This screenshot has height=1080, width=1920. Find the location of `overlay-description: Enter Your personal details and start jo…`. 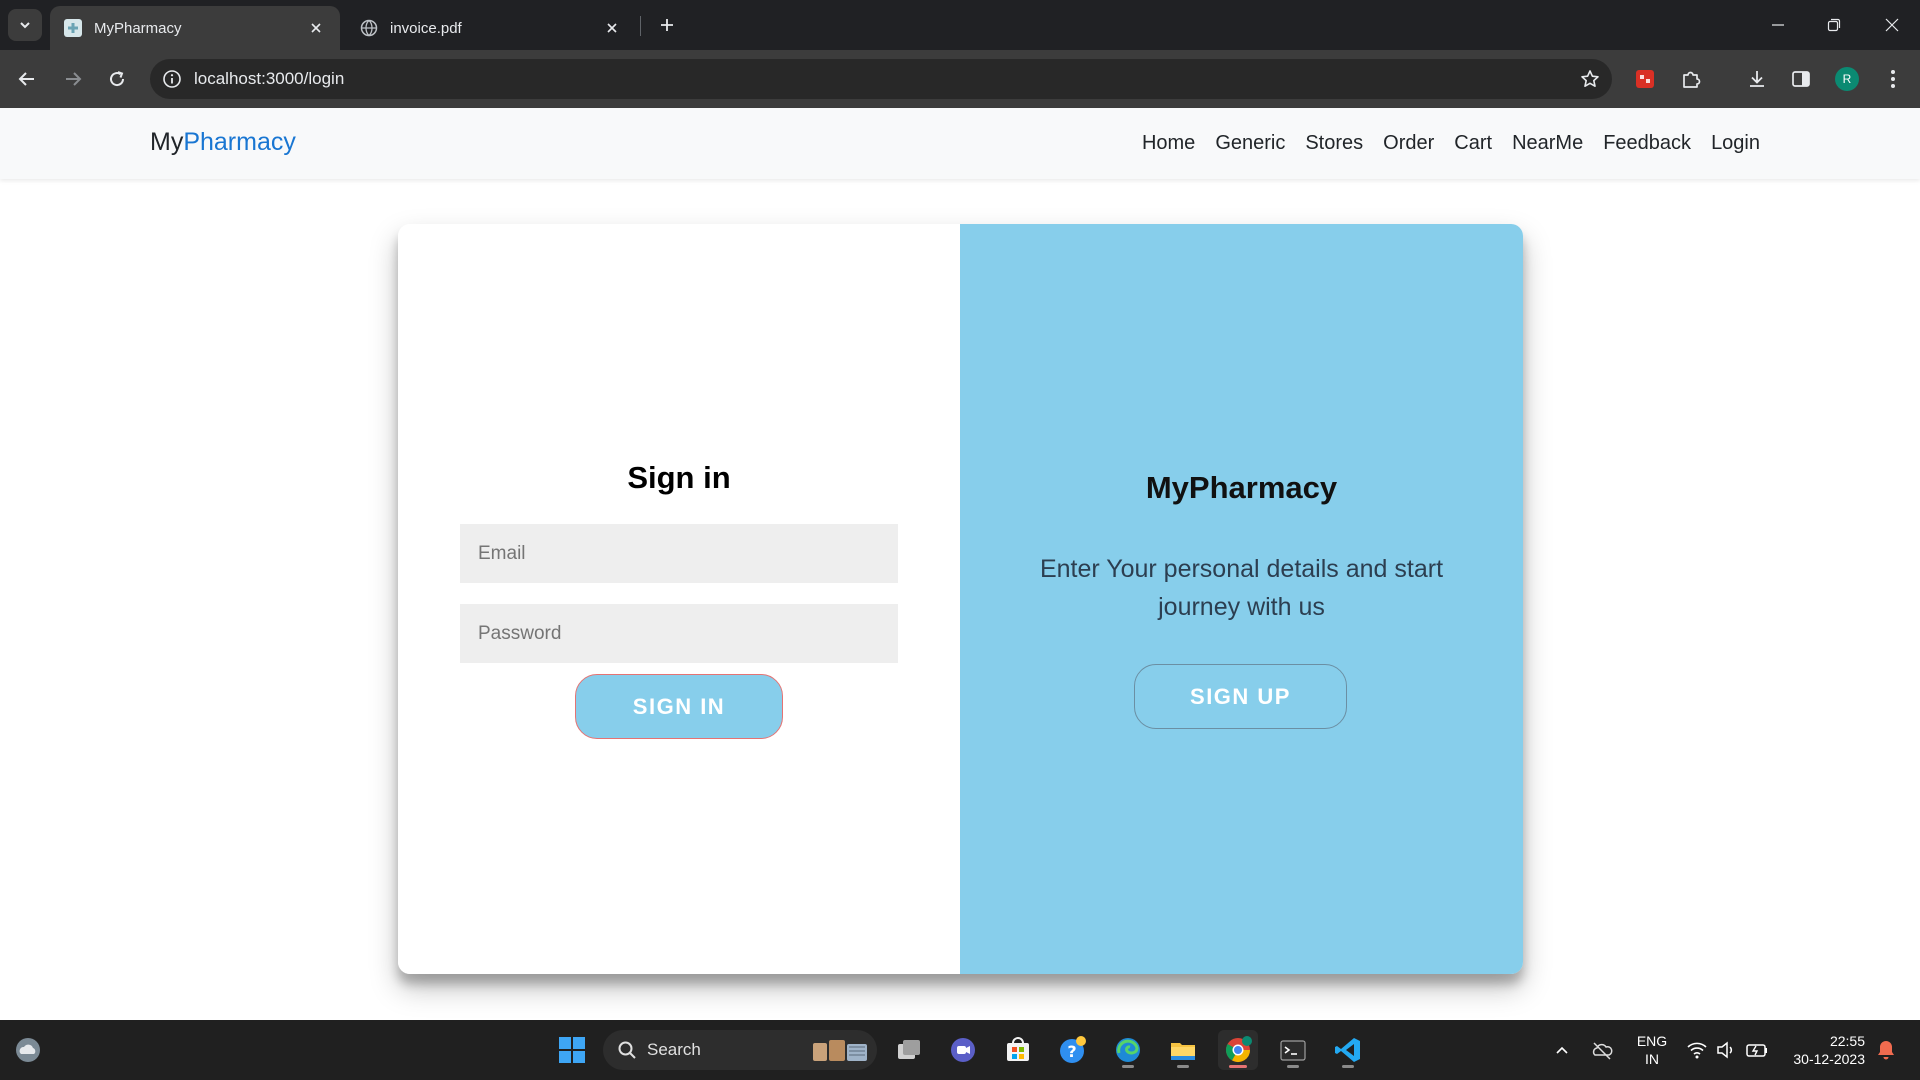

overlay-description: Enter Your personal details and start jo… is located at coordinates (1241, 588).